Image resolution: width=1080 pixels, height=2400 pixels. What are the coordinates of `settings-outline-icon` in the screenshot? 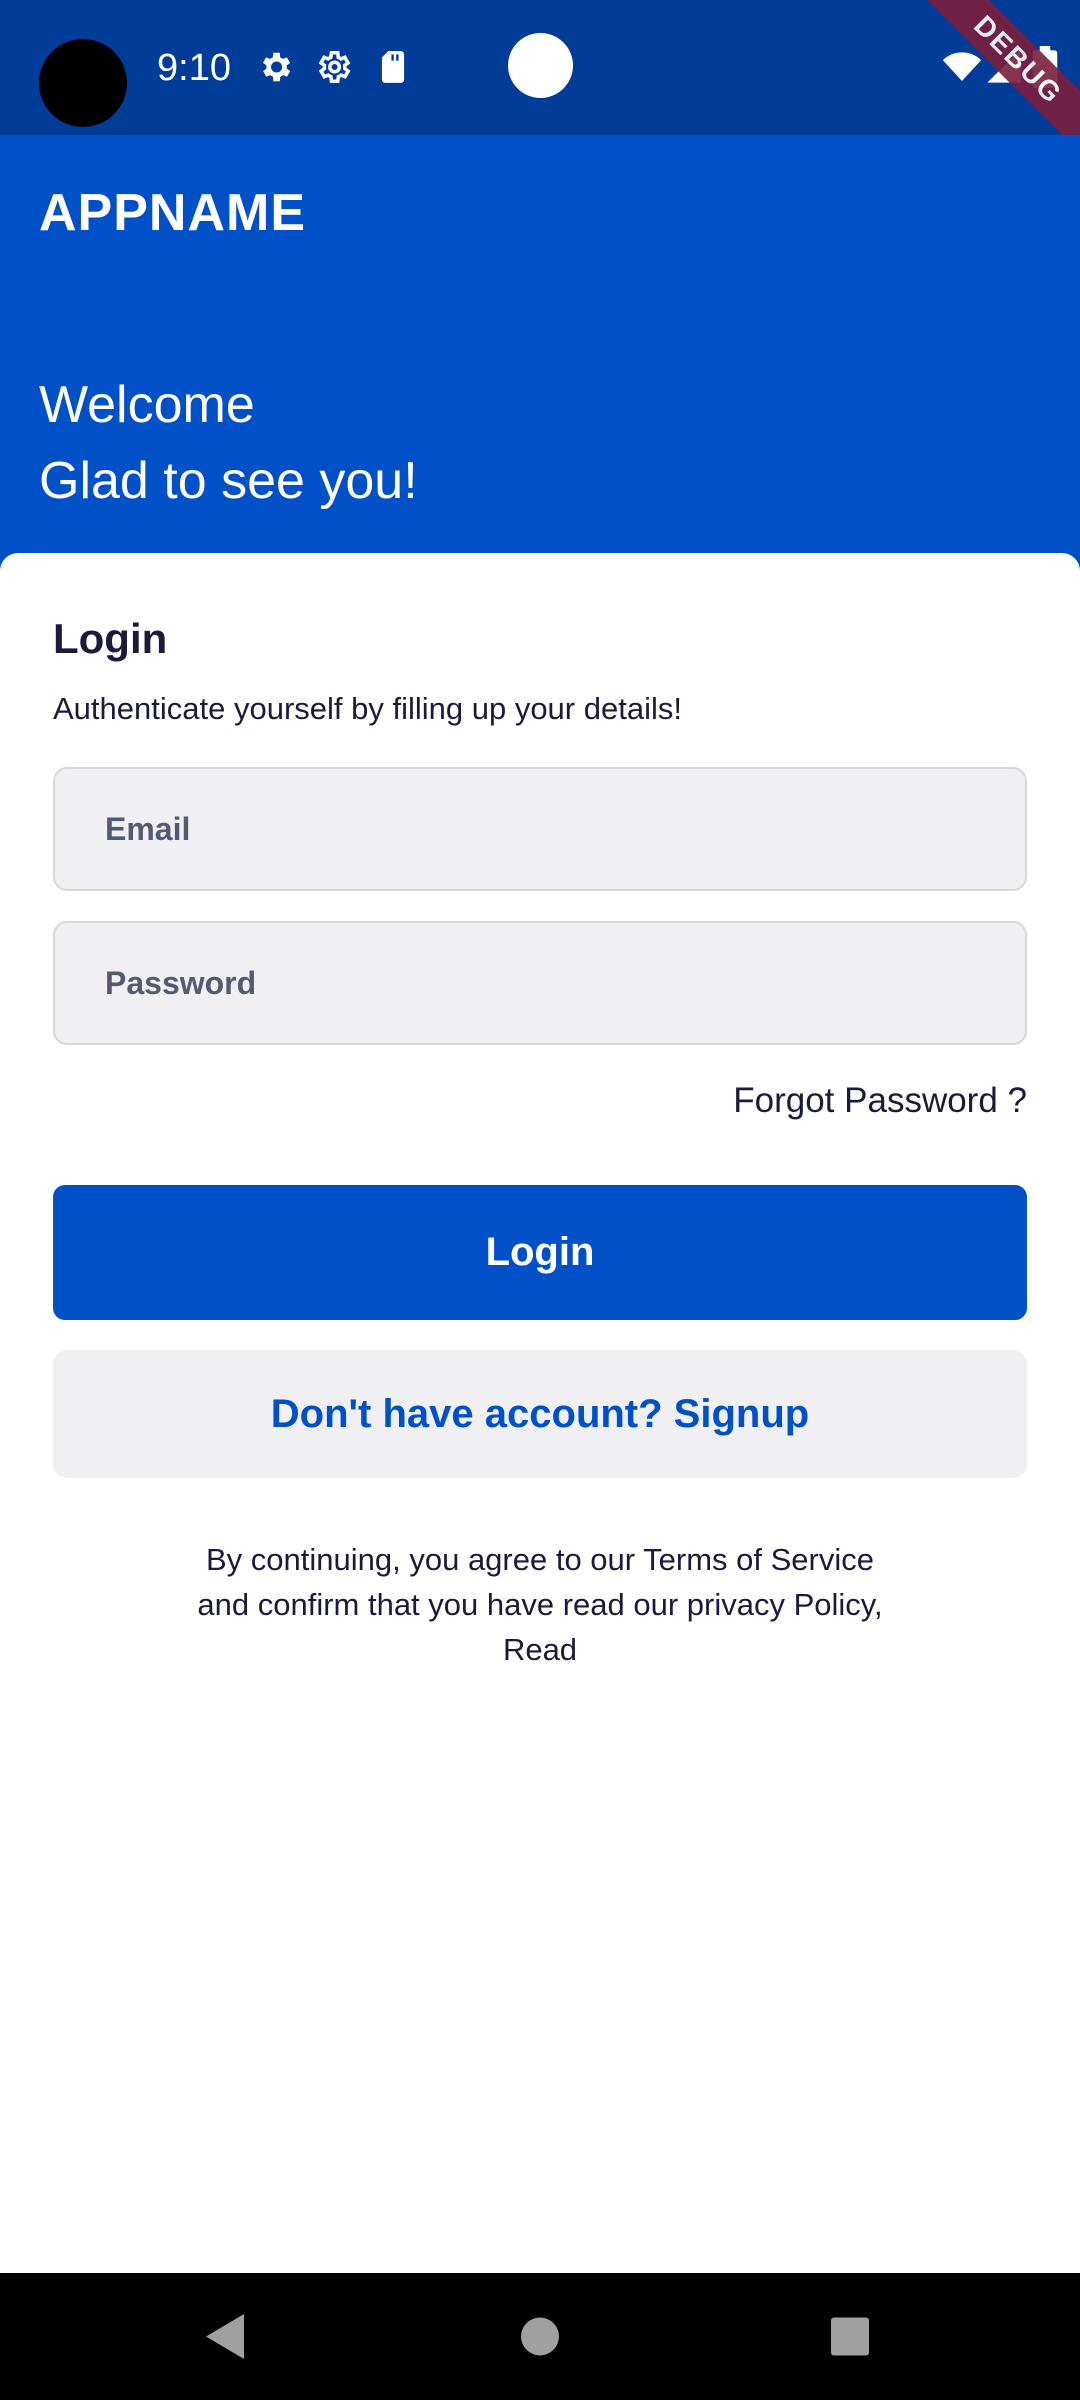 It's located at (334, 67).